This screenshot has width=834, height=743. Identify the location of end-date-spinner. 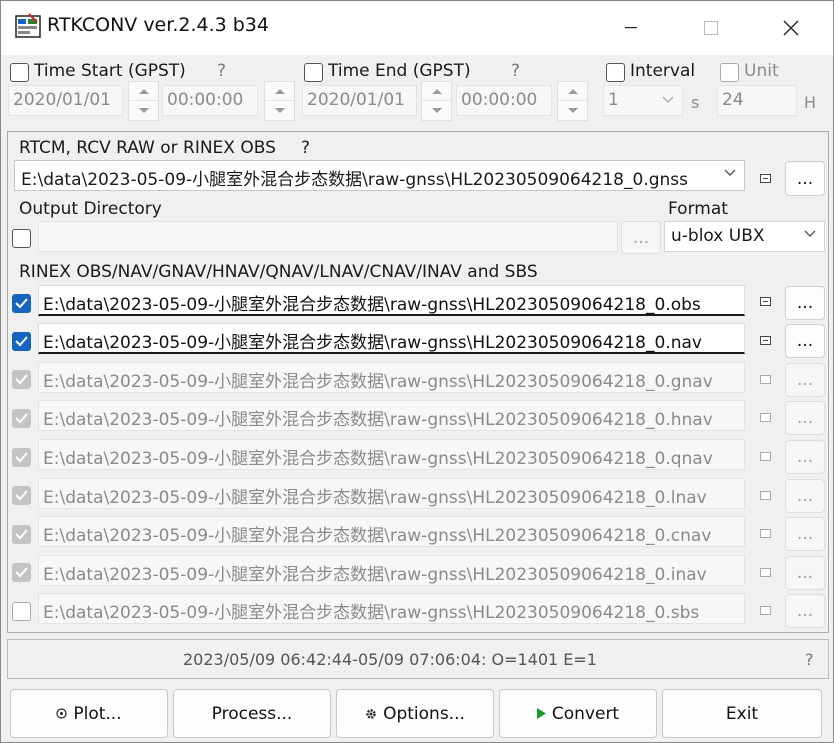
(436, 101).